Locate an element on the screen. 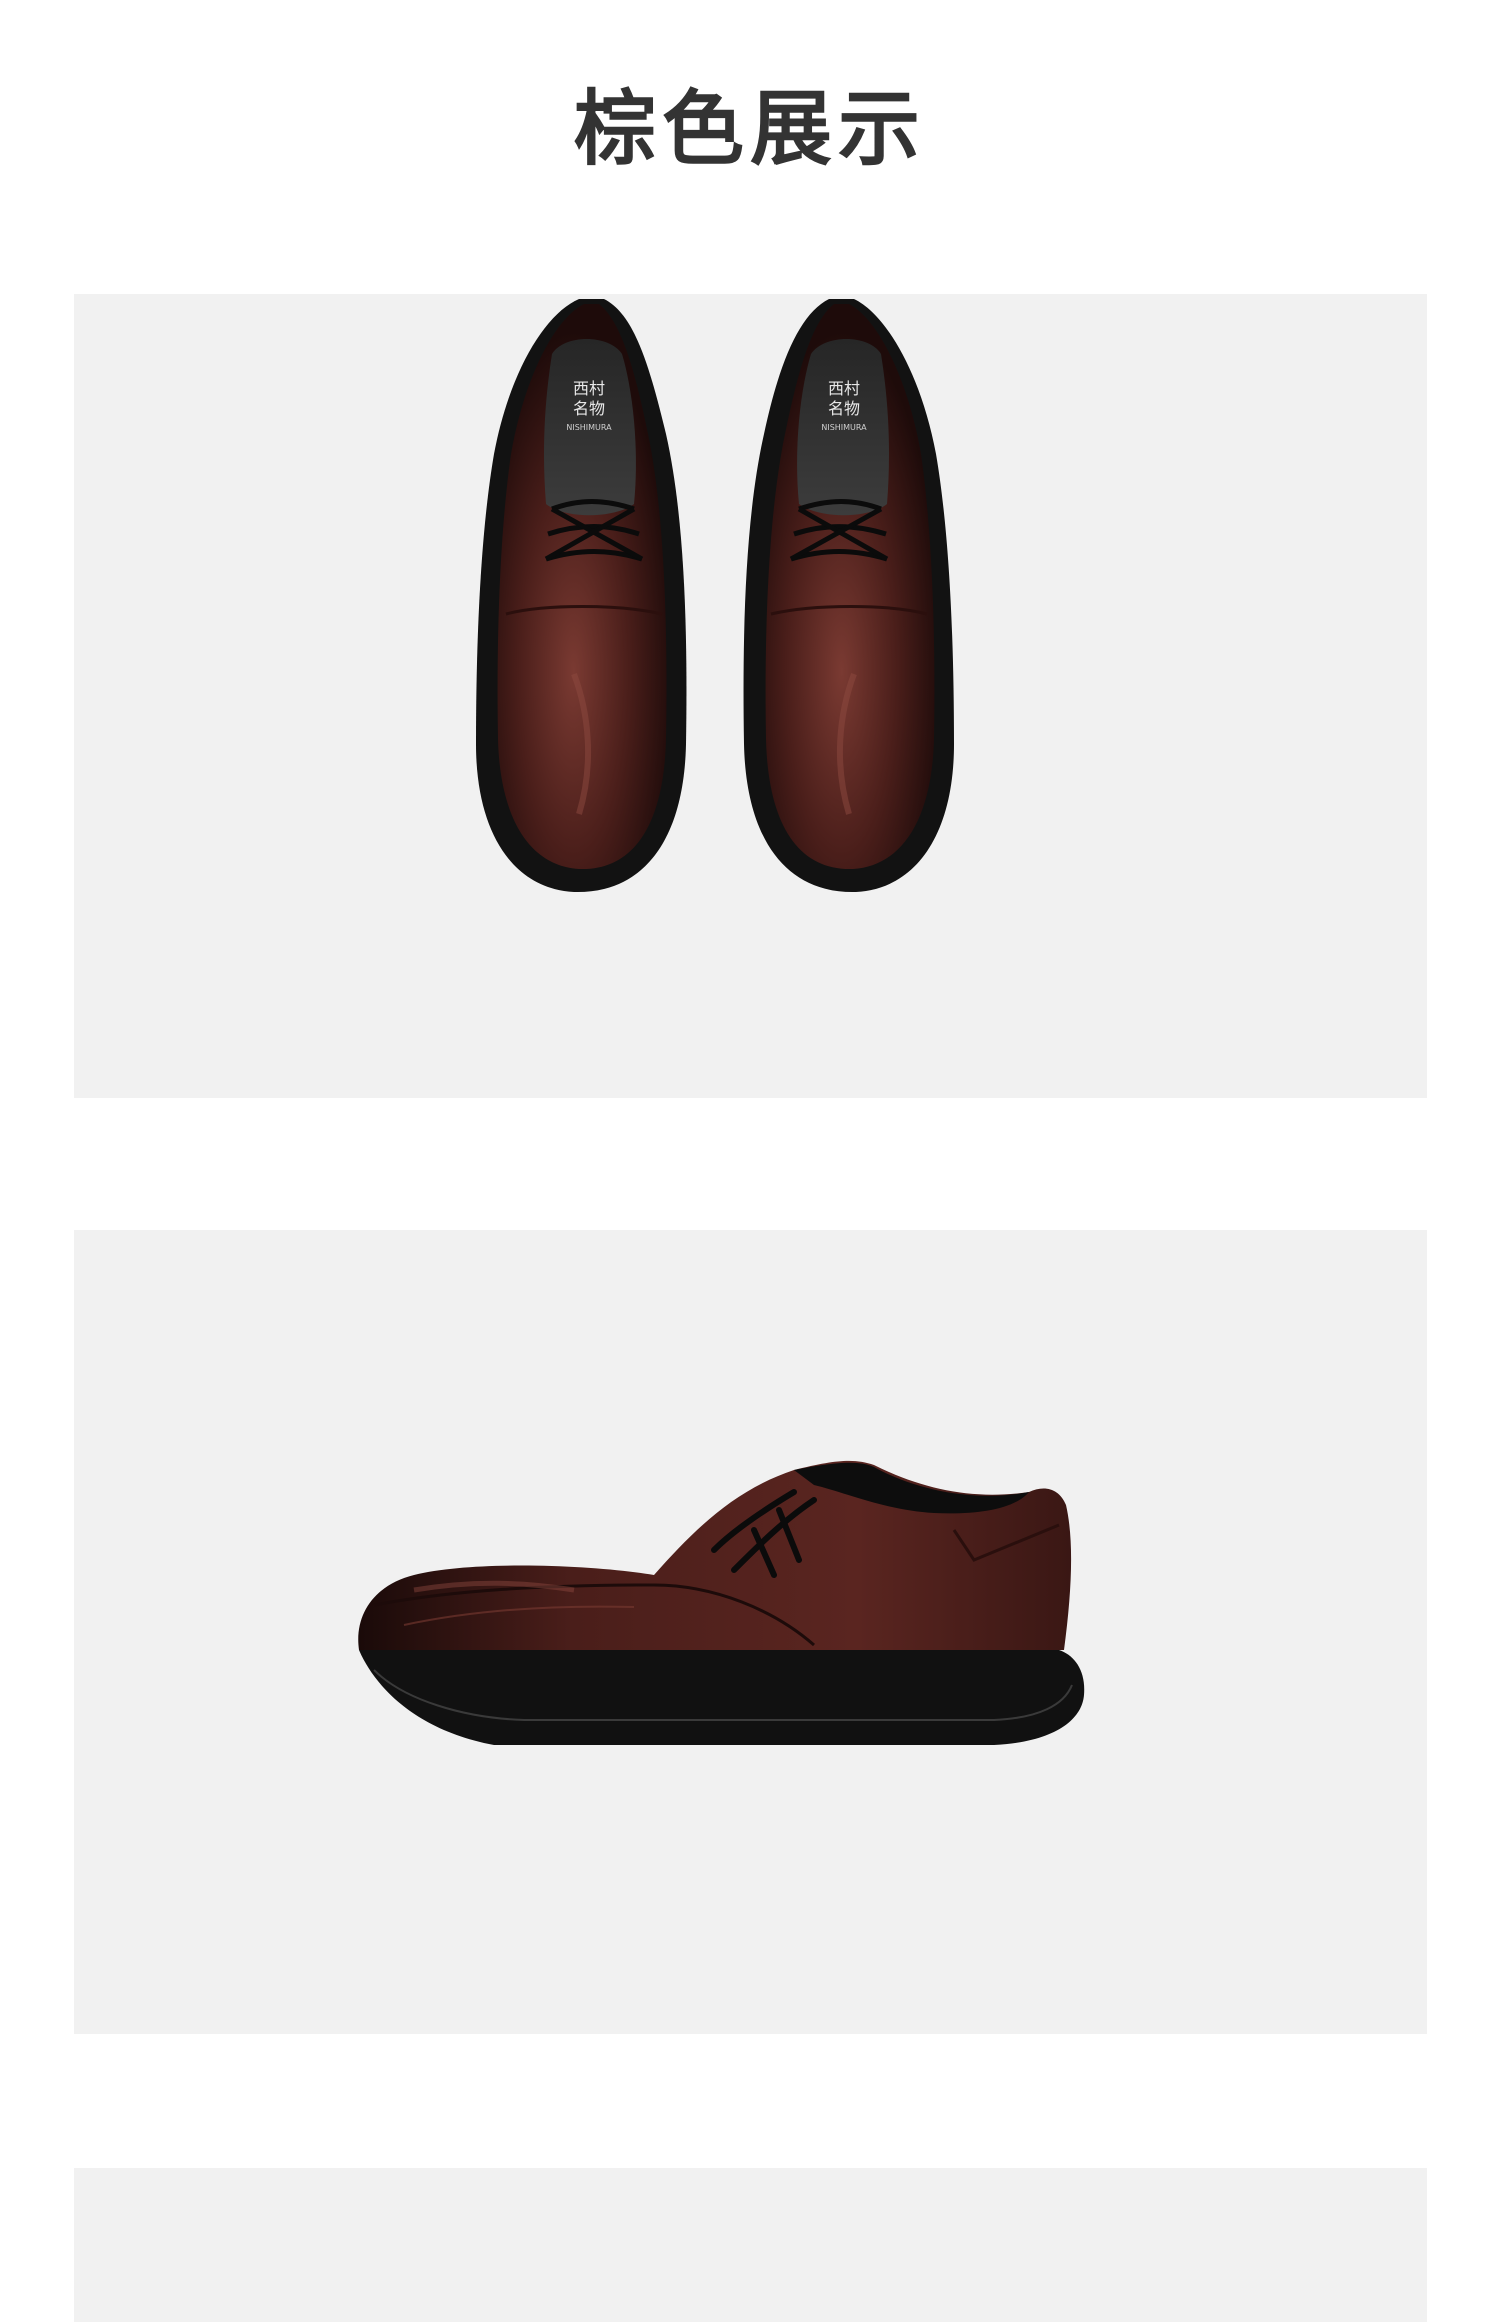  product-image-placeholder is located at coordinates (750, 2245).